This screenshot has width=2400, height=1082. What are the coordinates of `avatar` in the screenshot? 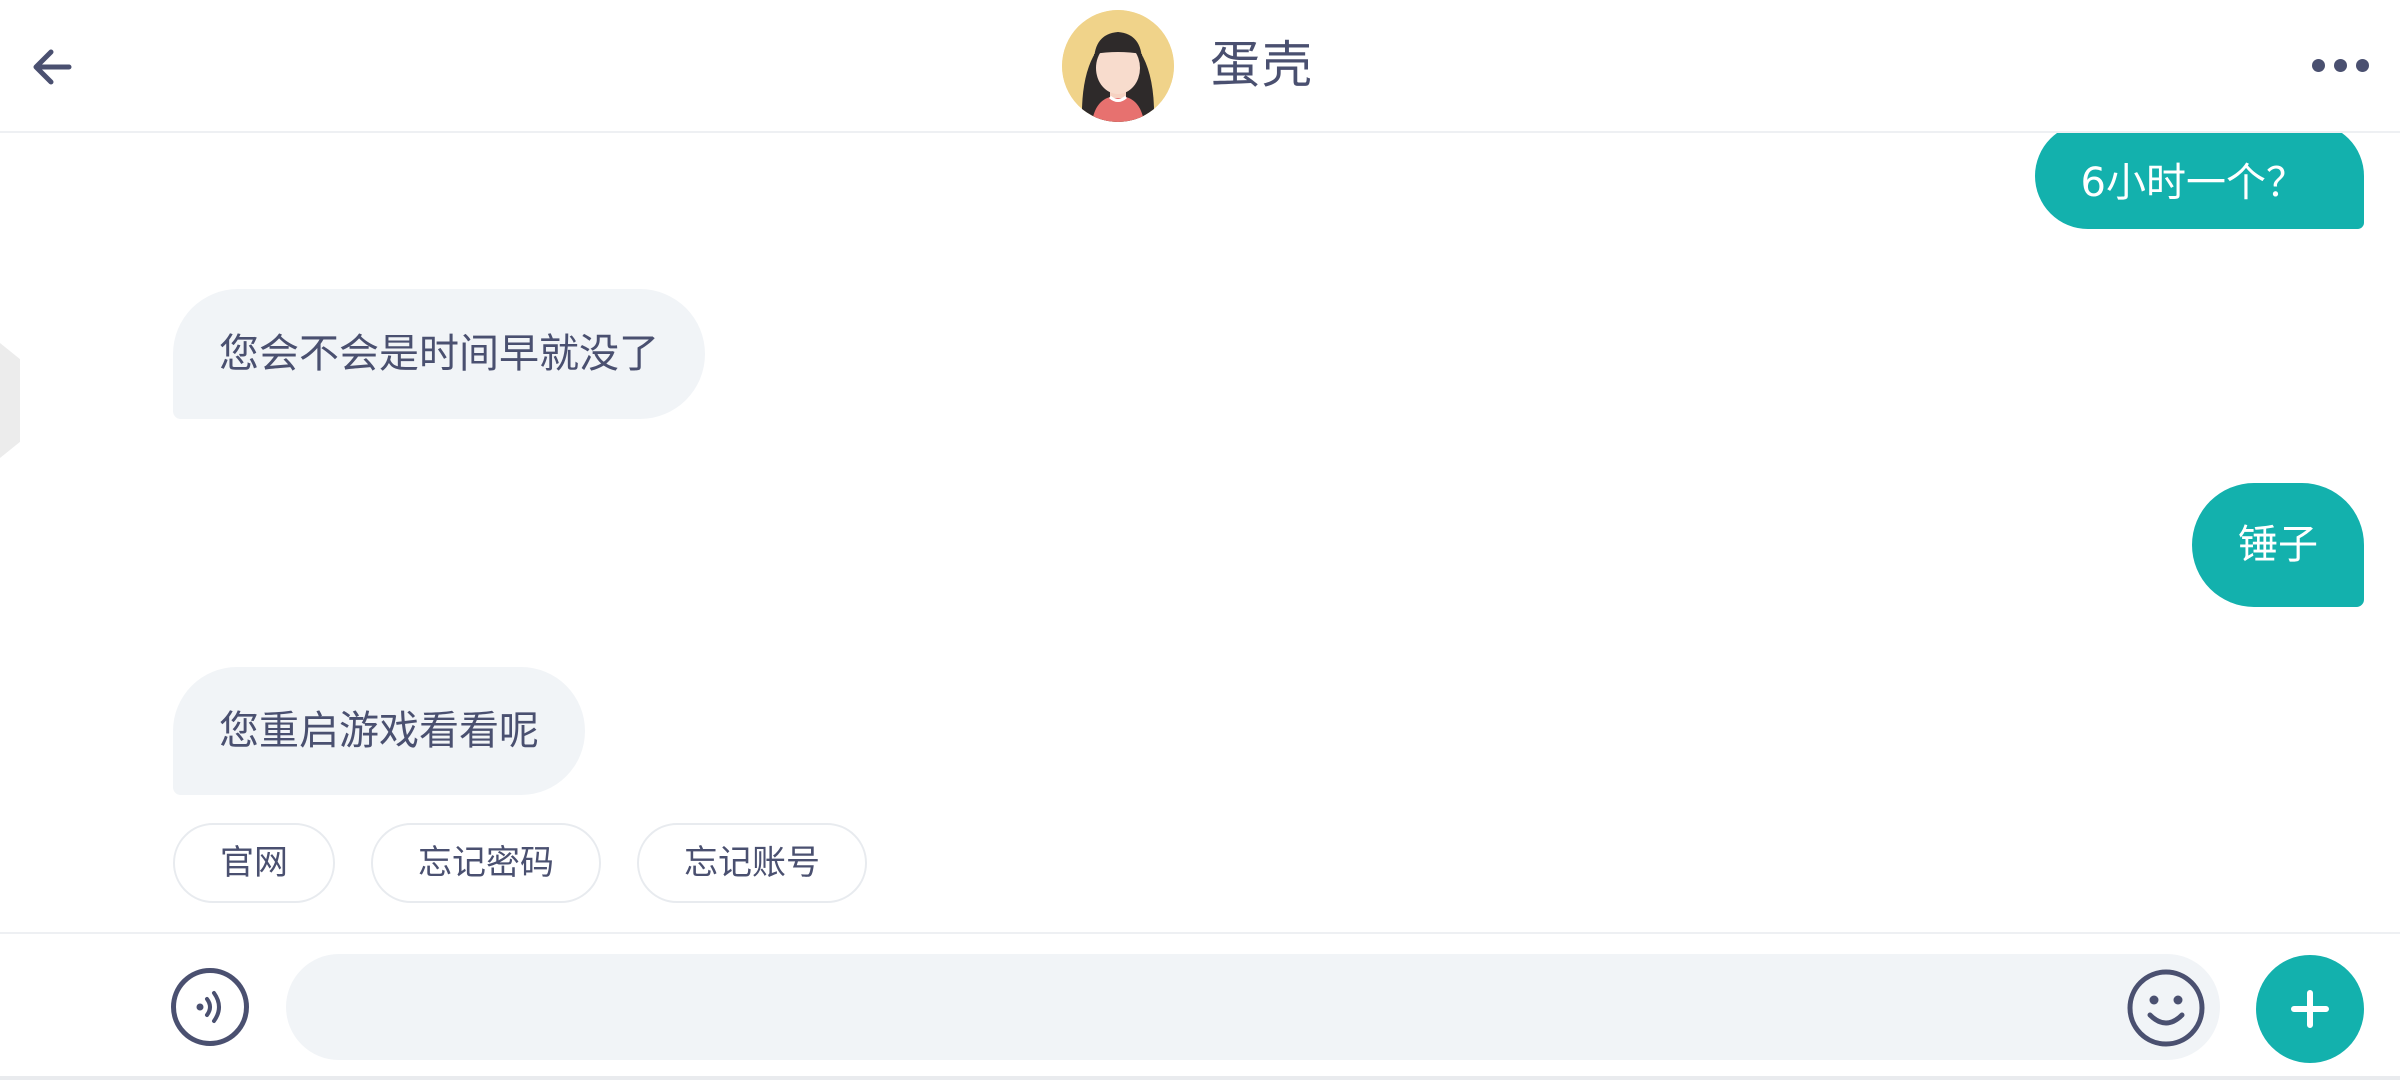 It's located at (1118, 66).